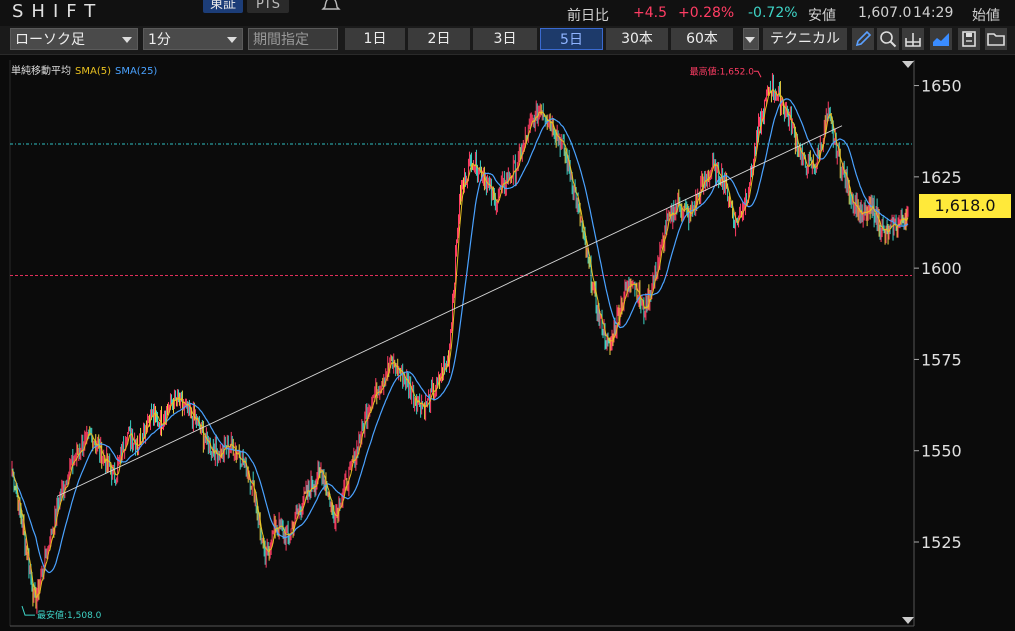 This screenshot has width=1015, height=631. I want to click on change-percent: +0.28%, so click(706, 13).